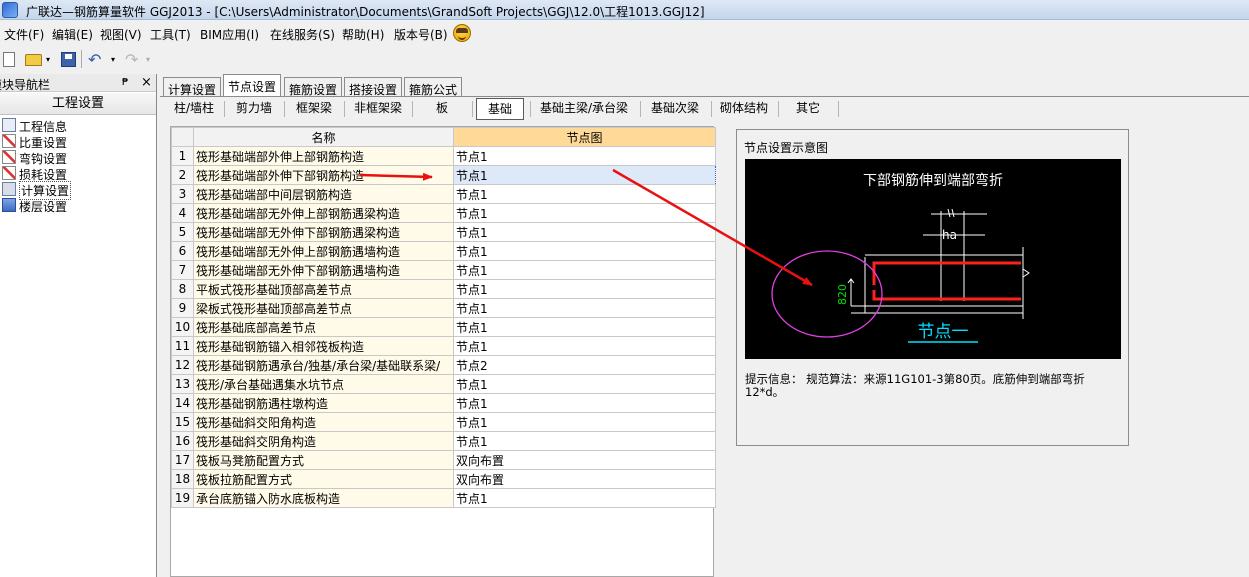  Describe the element at coordinates (48, 59) in the screenshot. I see `open-dropdown-arrow-icon: ▾` at that location.